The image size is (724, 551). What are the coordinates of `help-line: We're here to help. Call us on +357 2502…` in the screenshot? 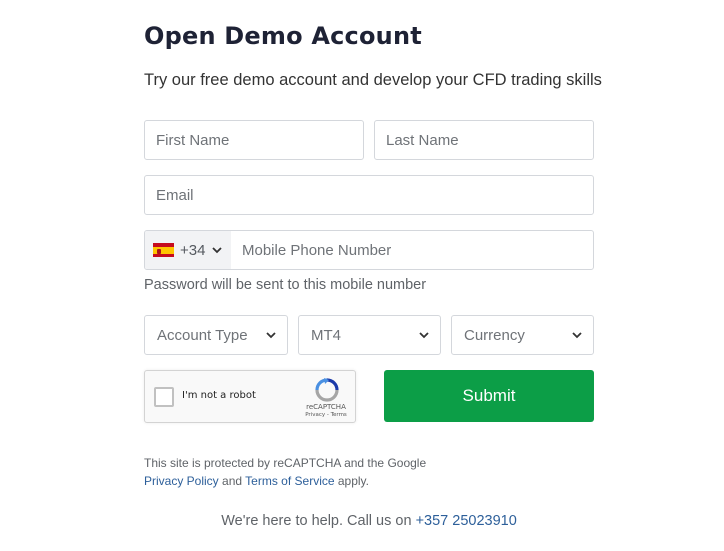 It's located at (369, 521).